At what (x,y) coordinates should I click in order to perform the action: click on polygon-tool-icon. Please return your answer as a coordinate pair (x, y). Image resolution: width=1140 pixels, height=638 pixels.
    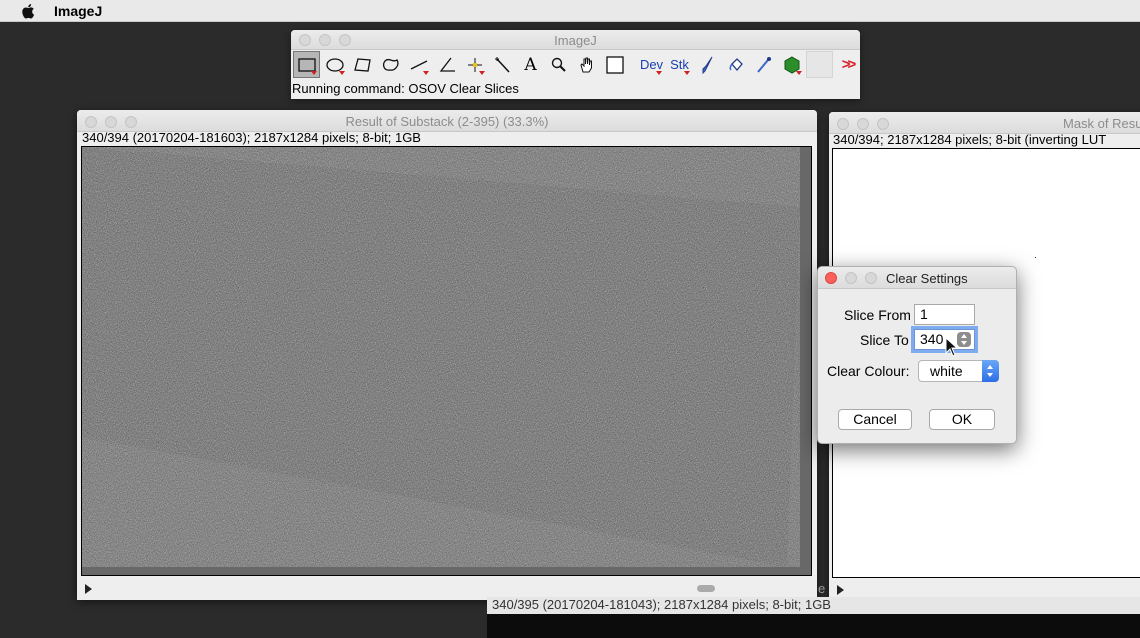
    Looking at the image, I should click on (362, 64).